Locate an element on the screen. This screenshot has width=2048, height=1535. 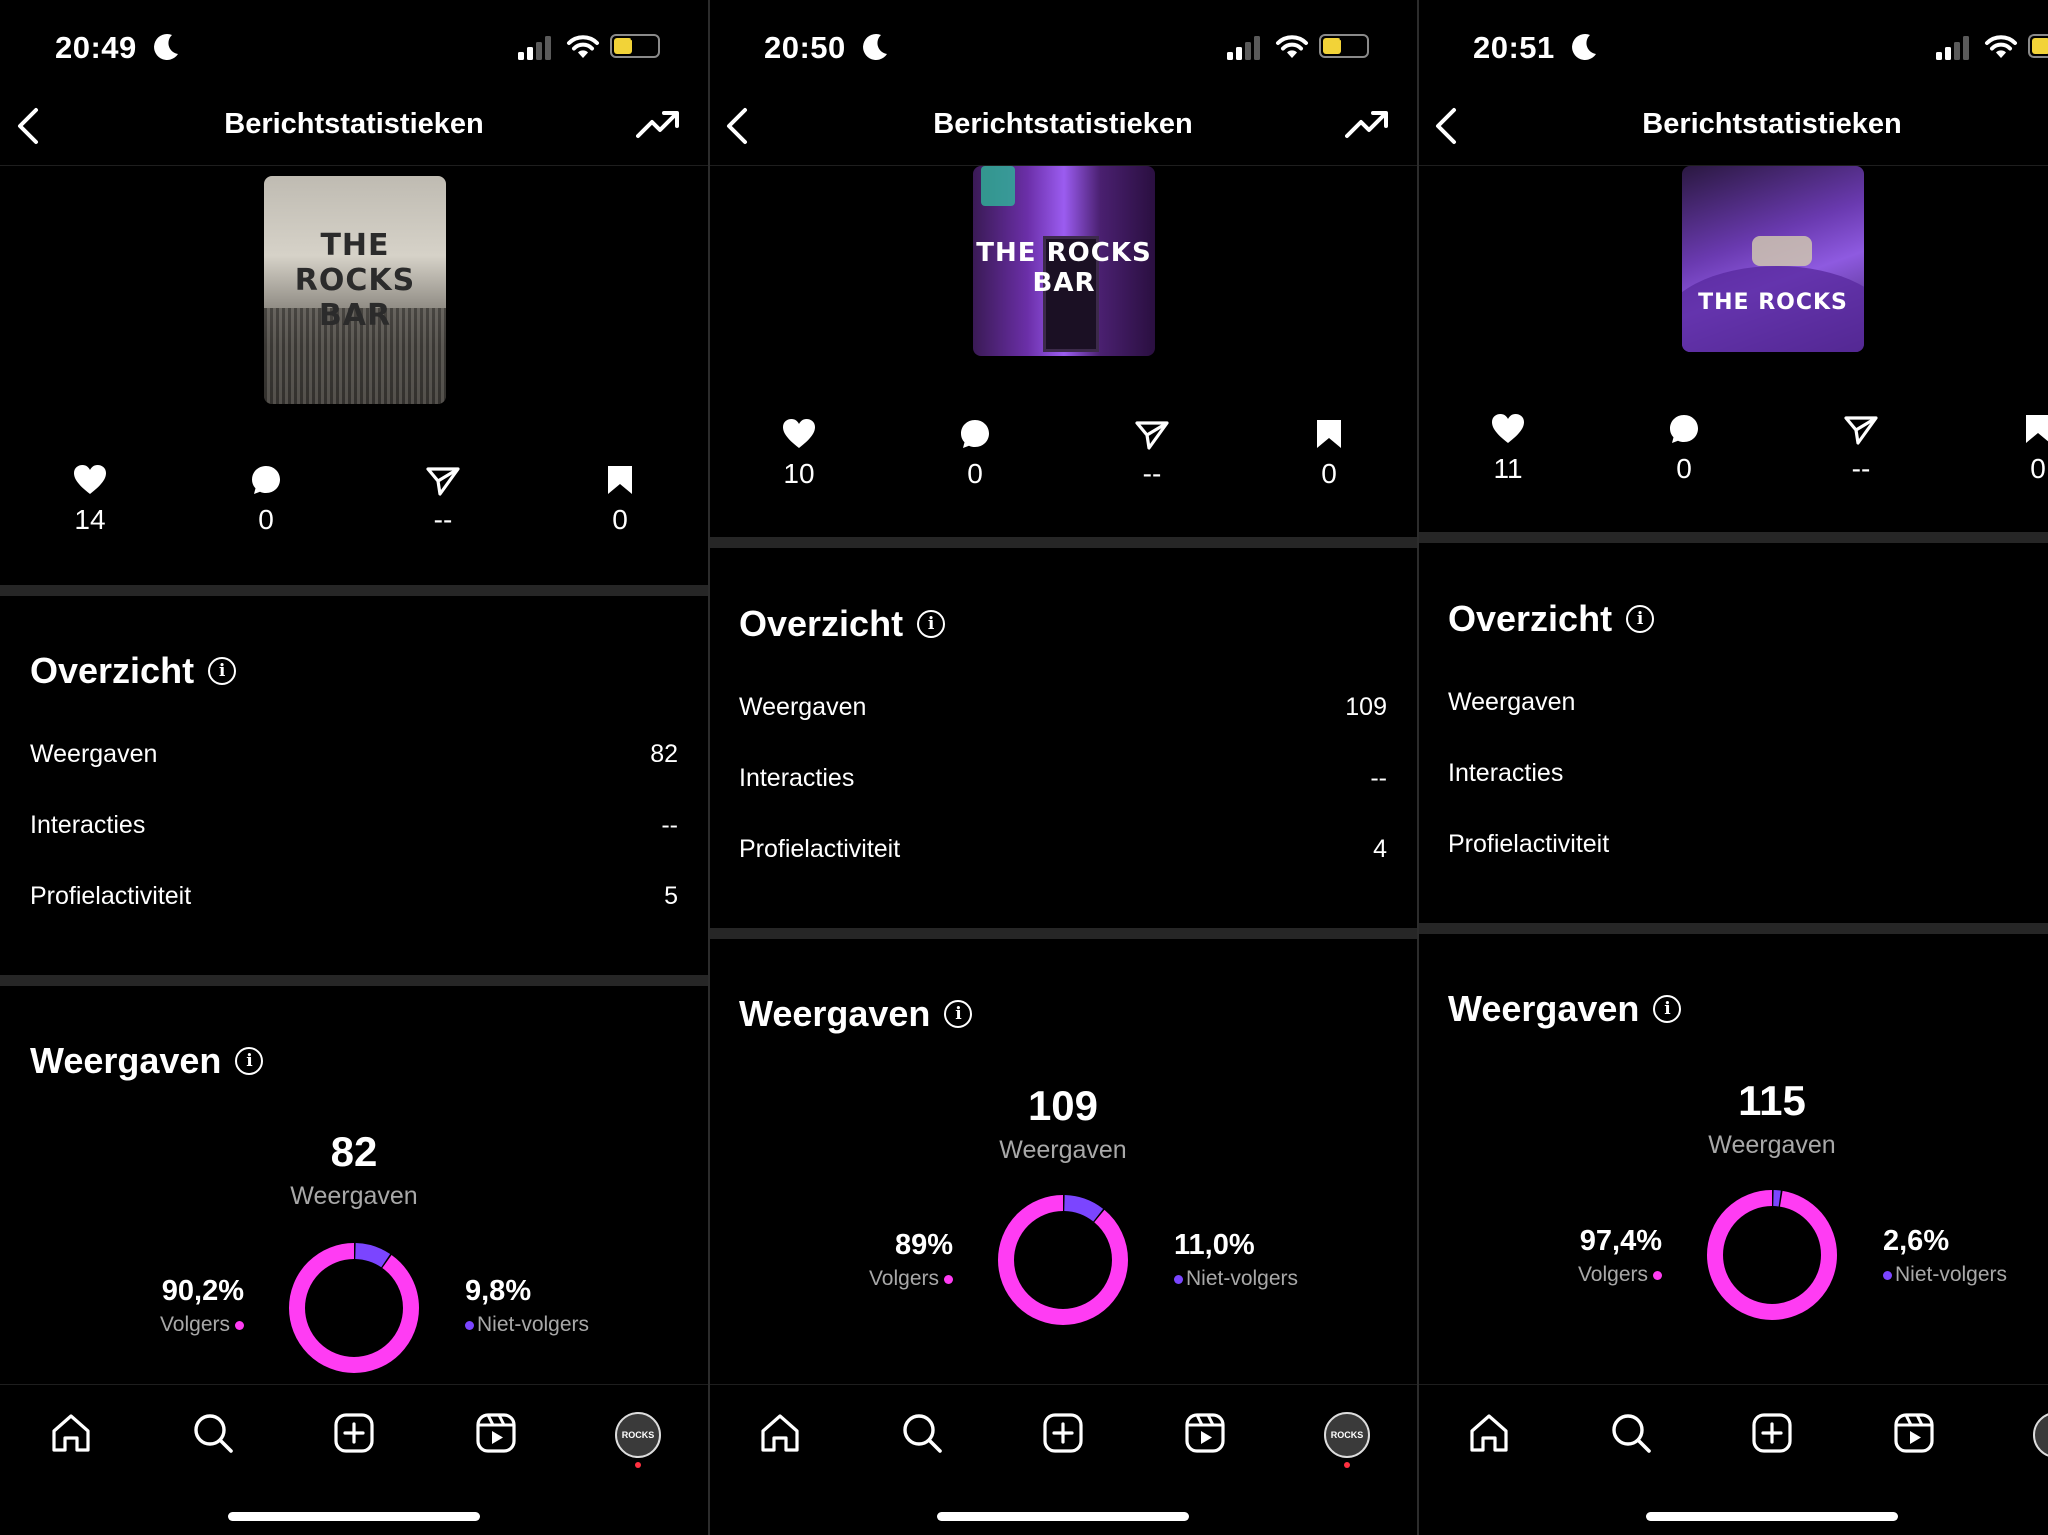
section-divider is located at coordinates (1063, 933).